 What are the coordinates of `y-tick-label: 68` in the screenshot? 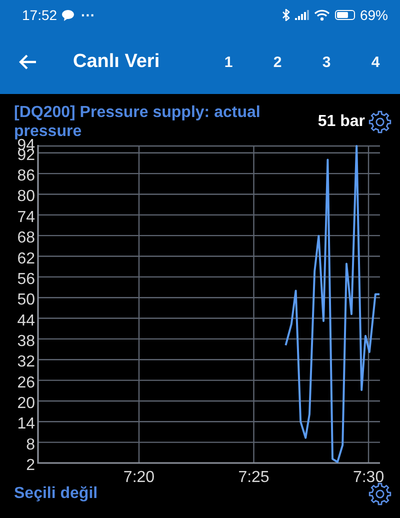 It's located at (26, 238).